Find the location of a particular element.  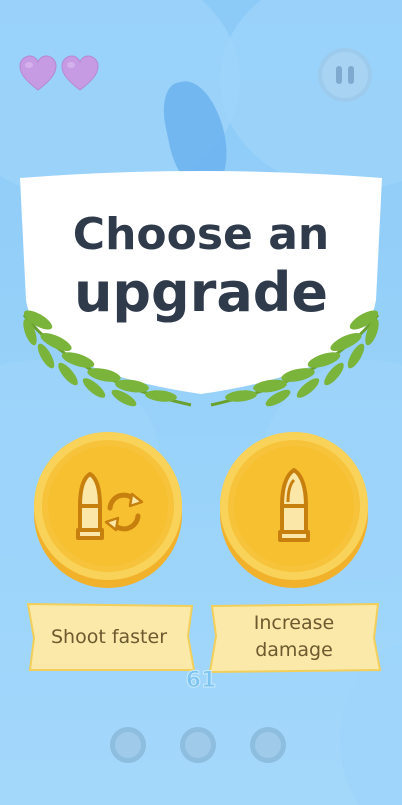

pause-button is located at coordinates (345, 75).